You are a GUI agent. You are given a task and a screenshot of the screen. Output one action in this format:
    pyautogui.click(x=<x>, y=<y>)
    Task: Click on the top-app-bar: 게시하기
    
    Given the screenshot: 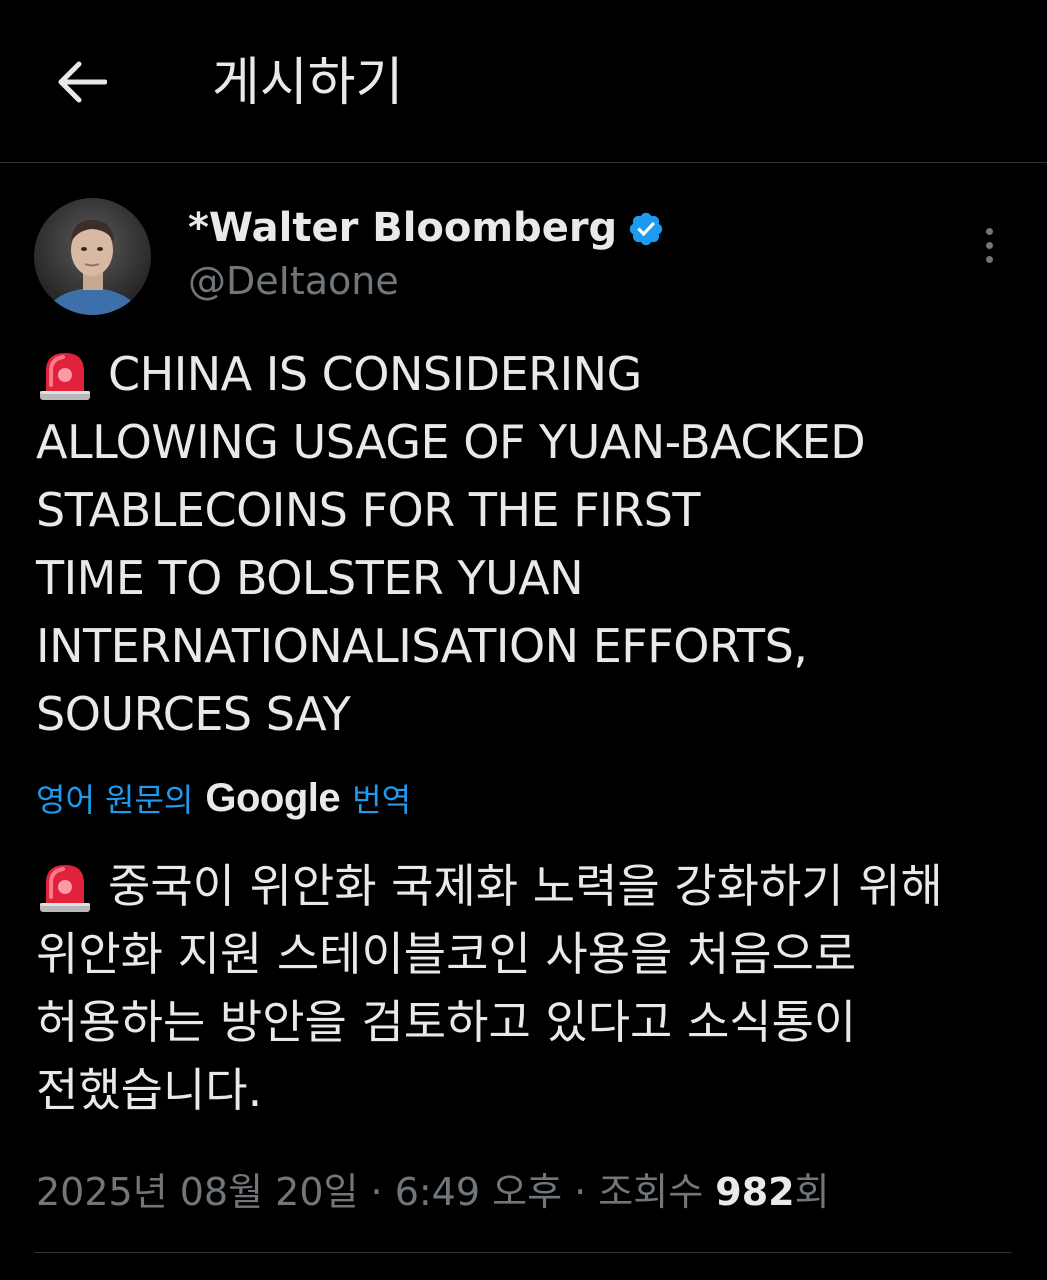 What is the action you would take?
    pyautogui.click(x=523, y=81)
    